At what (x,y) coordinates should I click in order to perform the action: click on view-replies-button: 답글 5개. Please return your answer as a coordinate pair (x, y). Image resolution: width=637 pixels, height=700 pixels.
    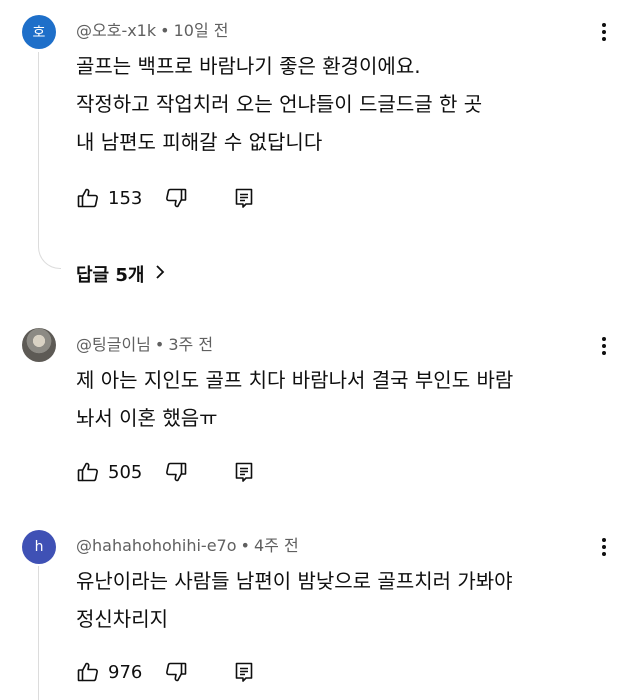
    Looking at the image, I should click on (121, 274).